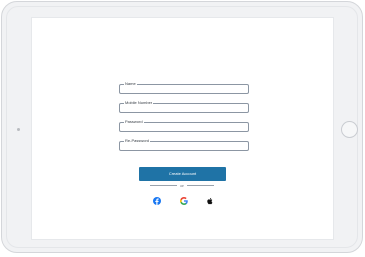  I want to click on name-input, so click(184, 89).